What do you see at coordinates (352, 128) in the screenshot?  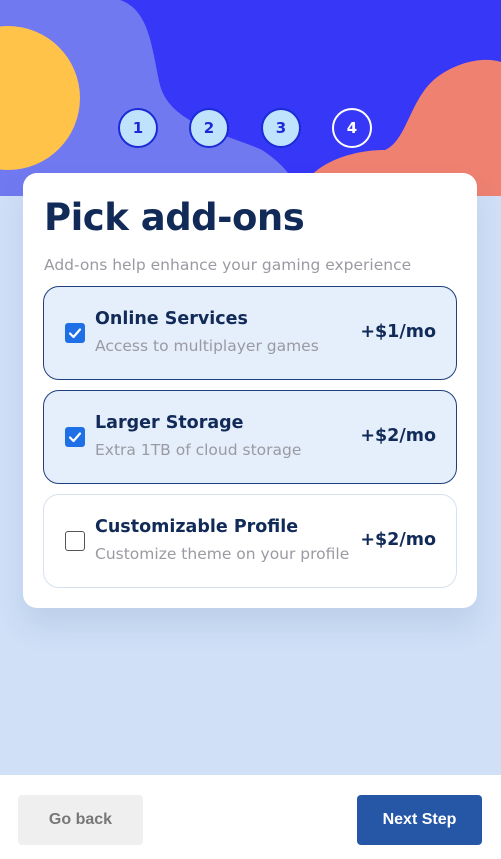 I see `step-4: 4` at bounding box center [352, 128].